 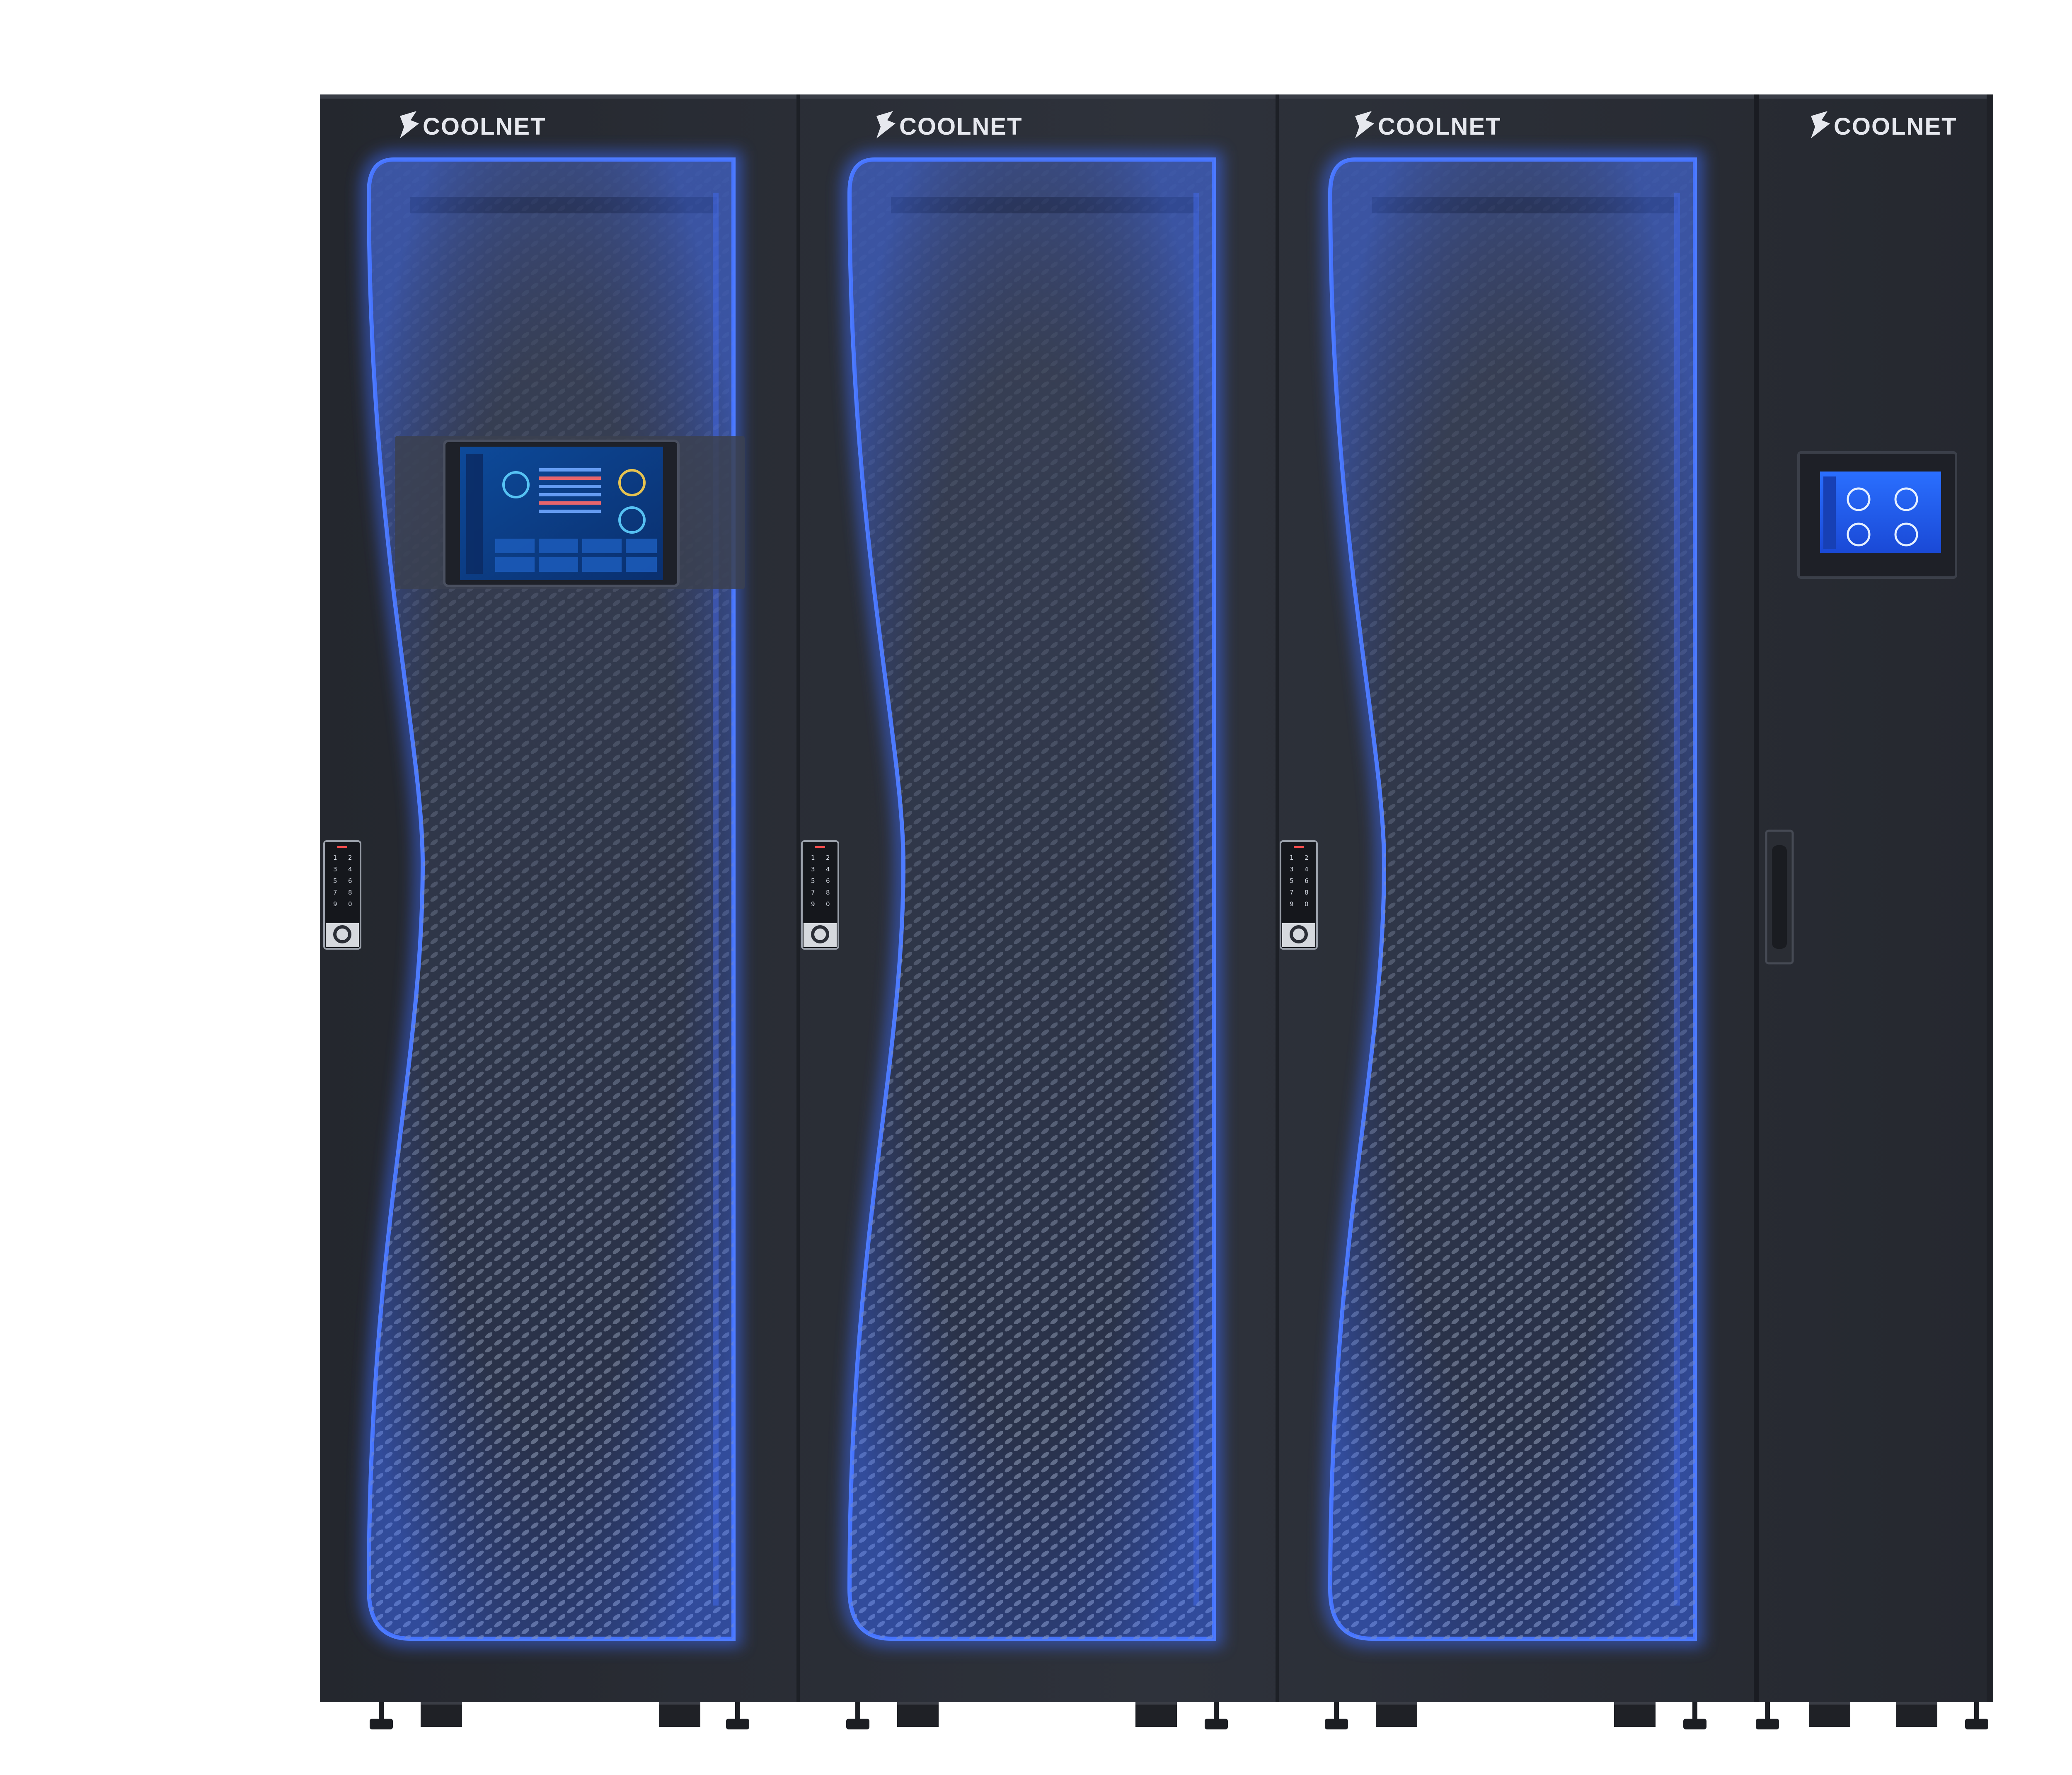 What do you see at coordinates (1880, 512) in the screenshot?
I see `touch-screen` at bounding box center [1880, 512].